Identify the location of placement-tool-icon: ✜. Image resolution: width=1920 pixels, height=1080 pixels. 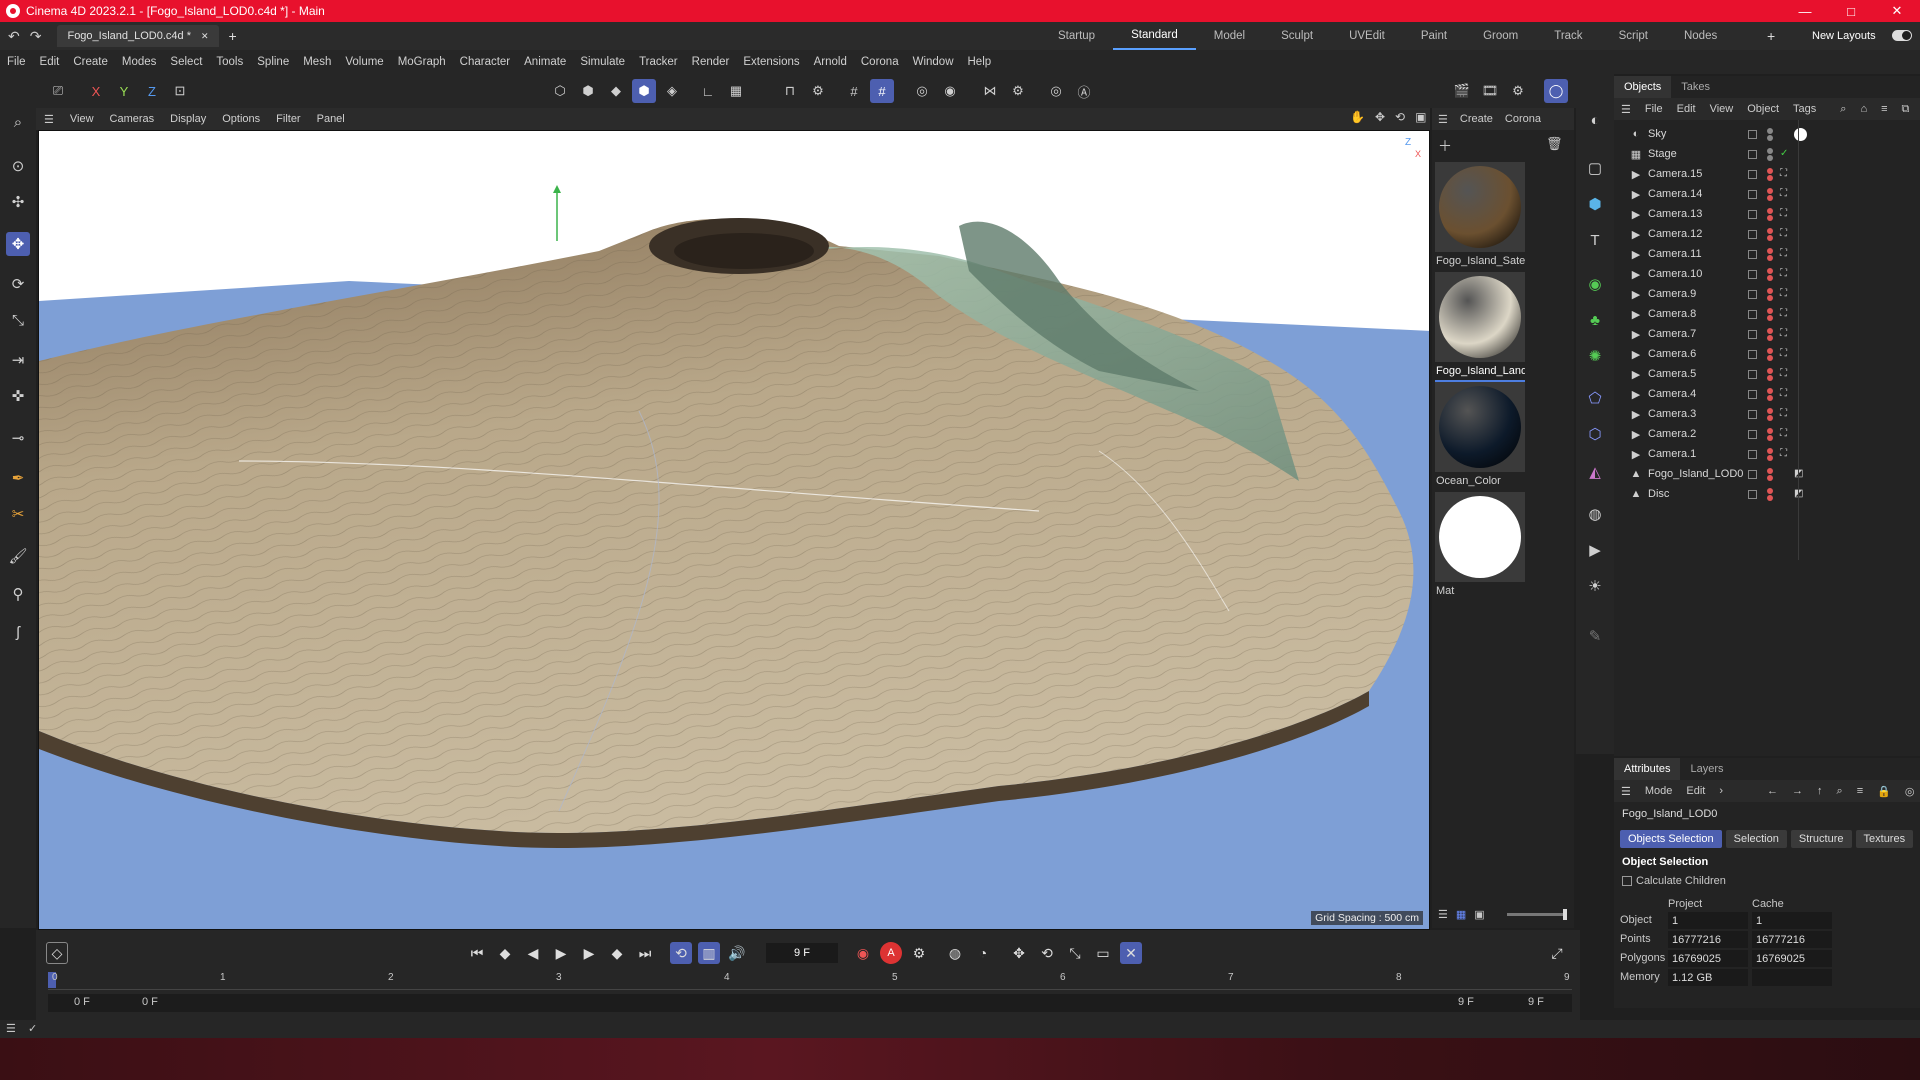
(18, 396).